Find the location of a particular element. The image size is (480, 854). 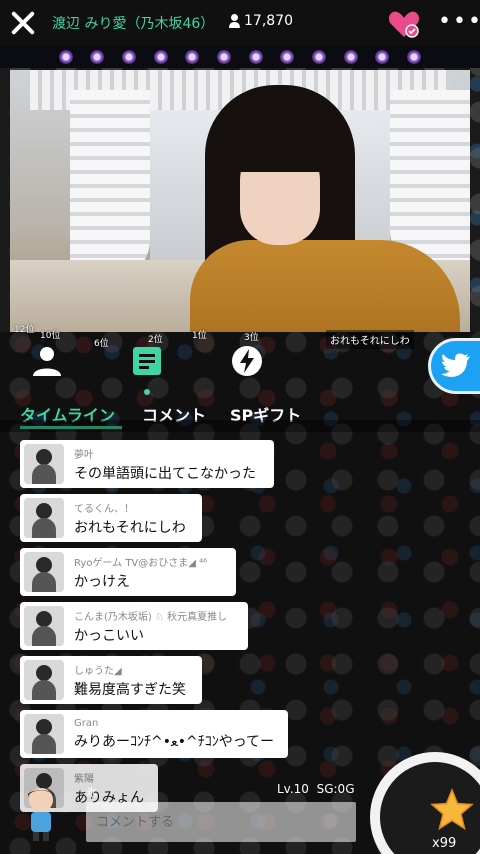

comment-card: Gran みりあーｺﾝﾁ^•ﻌ•^ﾁｺﾝやってー is located at coordinates (154, 734).